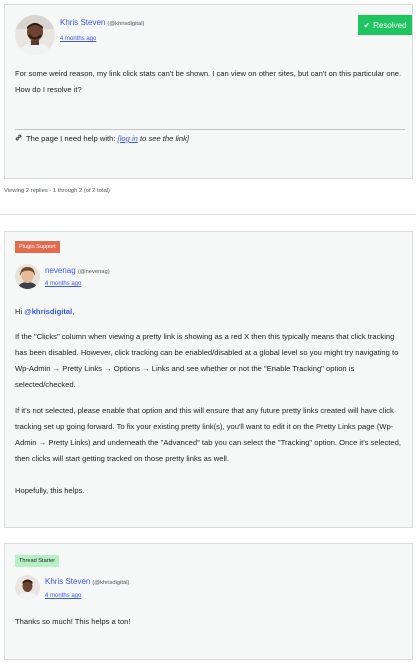 This screenshot has height=664, width=416. Describe the element at coordinates (367, 25) in the screenshot. I see `checkmark-icon: ✔` at that location.